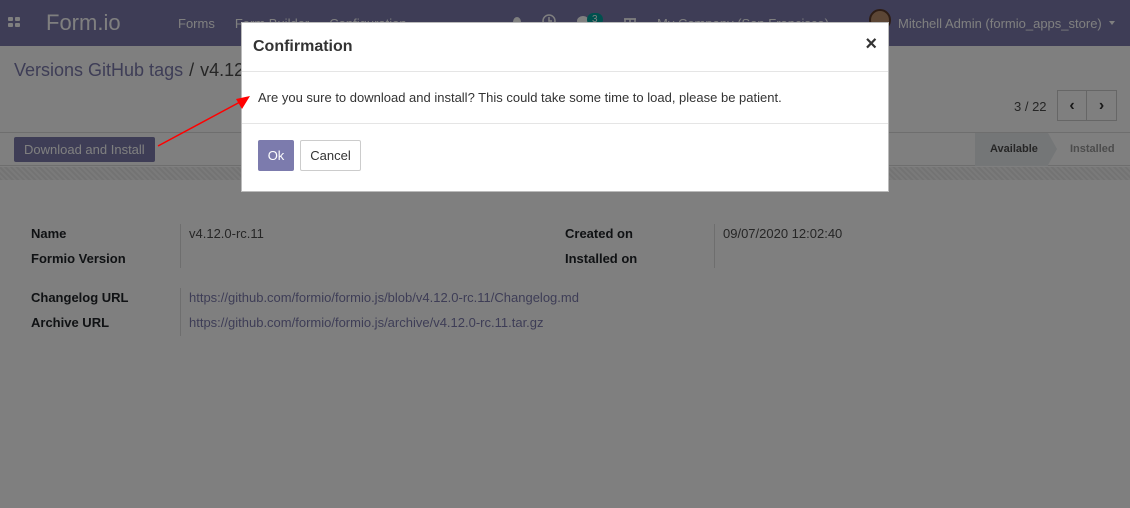  What do you see at coordinates (276, 155) in the screenshot?
I see `ok-button: Ok` at bounding box center [276, 155].